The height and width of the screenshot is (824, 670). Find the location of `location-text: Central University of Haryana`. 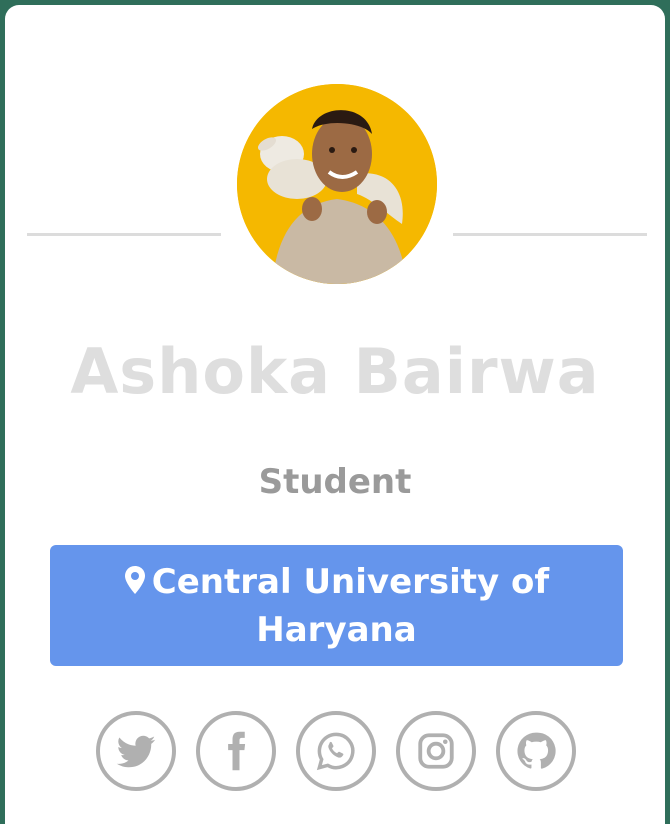

location-text: Central University of Haryana is located at coordinates (350, 606).